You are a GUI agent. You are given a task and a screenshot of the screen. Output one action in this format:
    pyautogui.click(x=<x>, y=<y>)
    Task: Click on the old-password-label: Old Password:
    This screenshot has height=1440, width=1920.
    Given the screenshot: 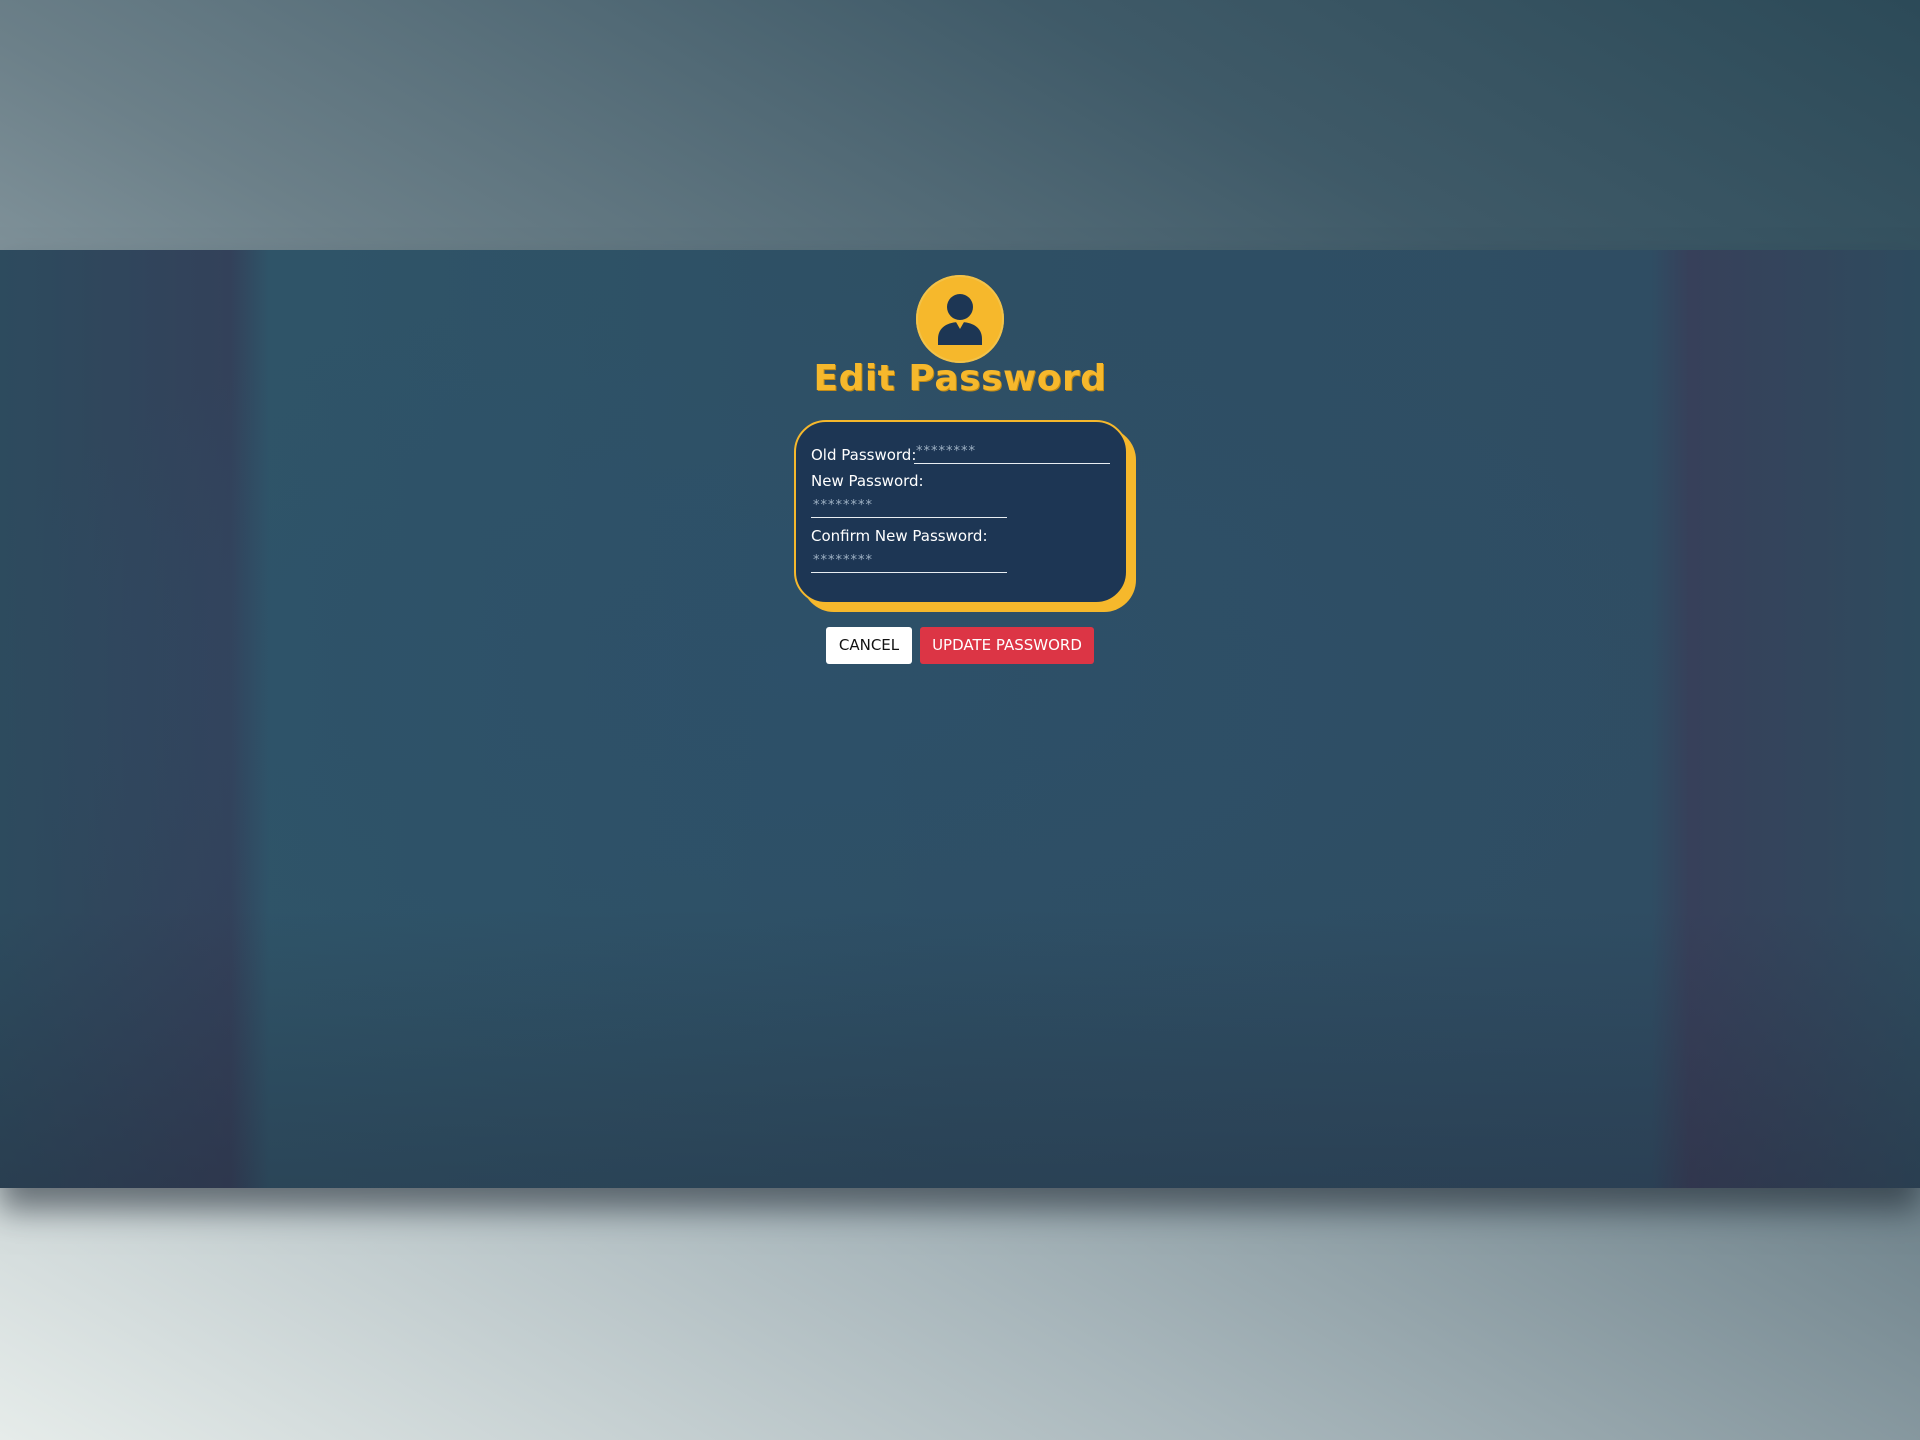 What is the action you would take?
    pyautogui.click(x=864, y=455)
    